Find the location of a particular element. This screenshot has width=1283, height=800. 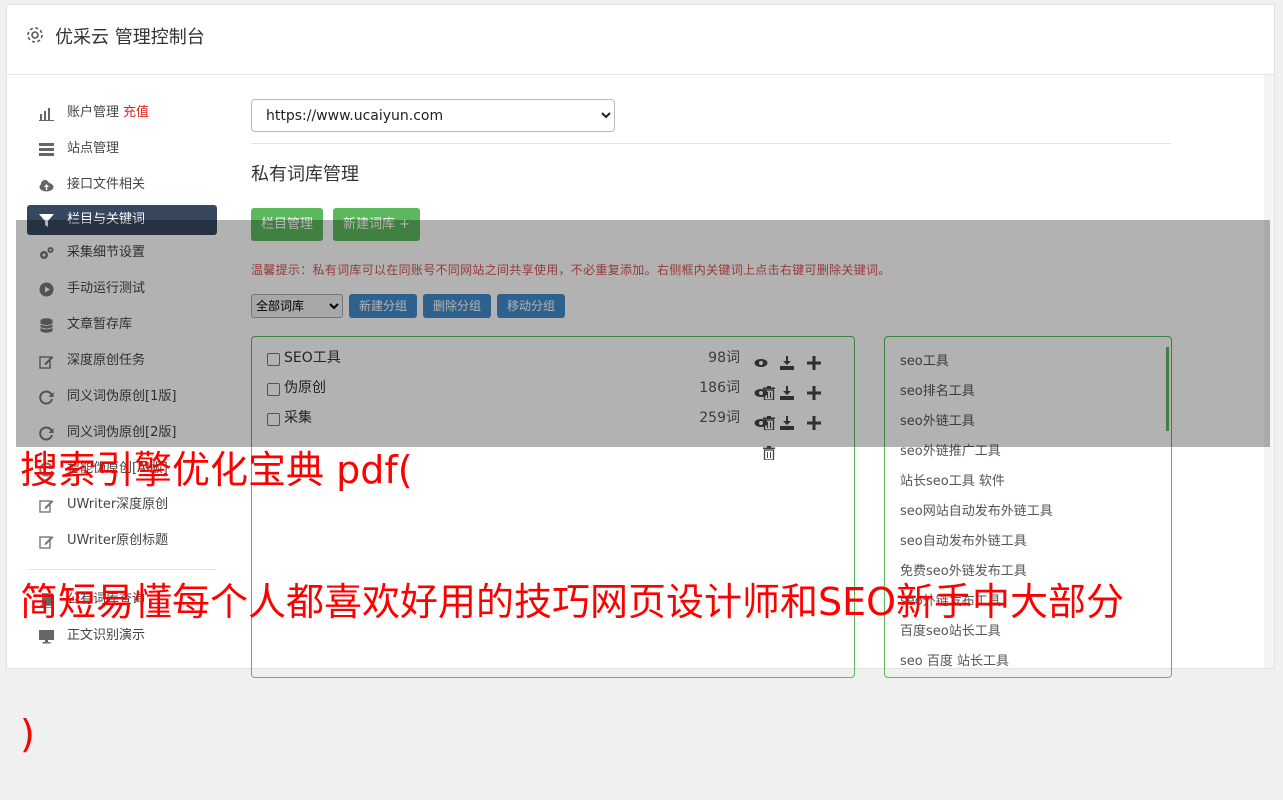

sidebar-item-account: 账户管理 充值 is located at coordinates (122, 113).